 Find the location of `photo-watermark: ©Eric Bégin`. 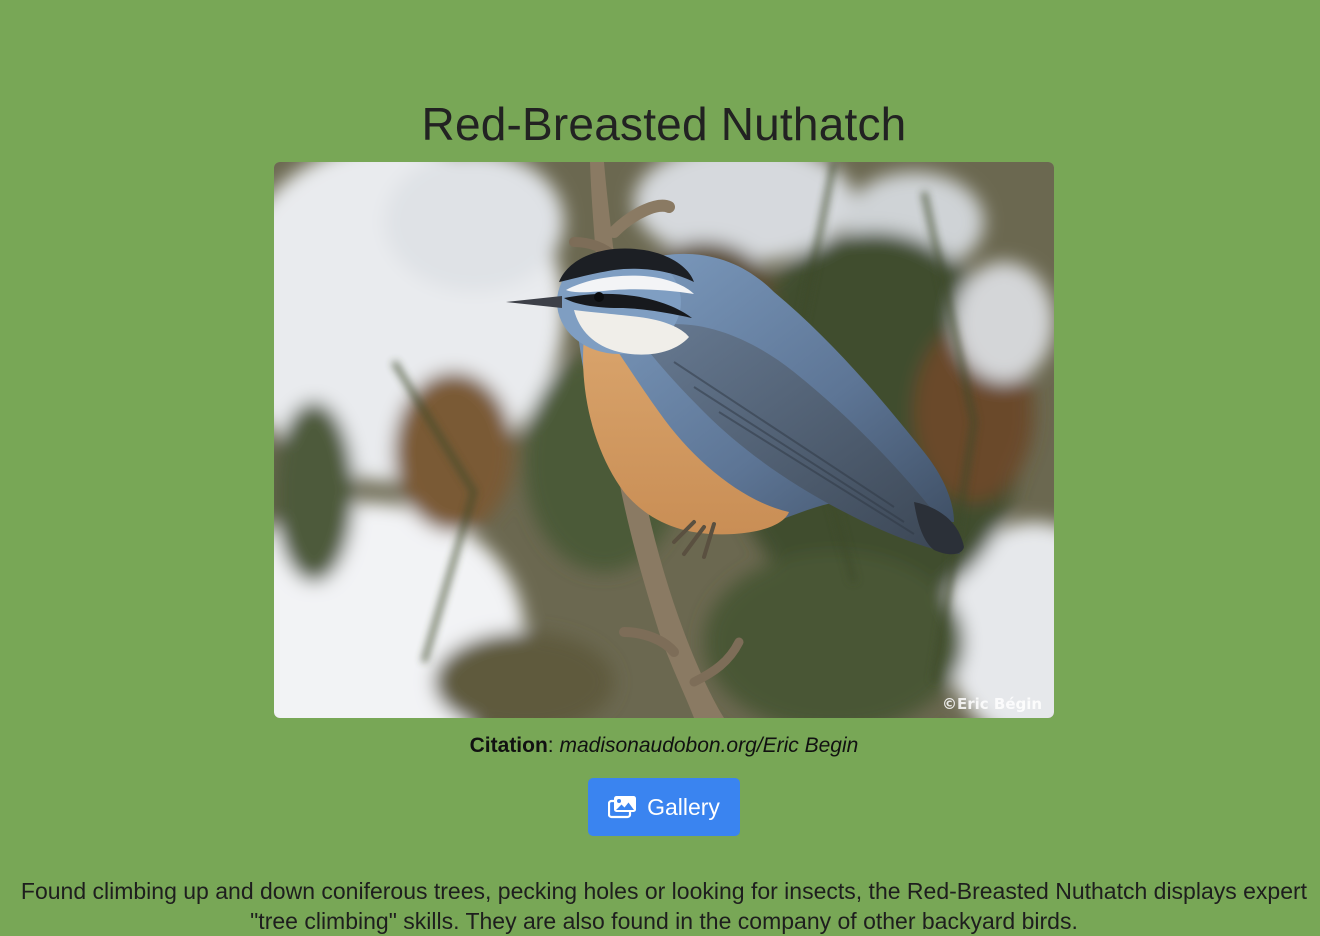

photo-watermark: ©Eric Bégin is located at coordinates (992, 704).